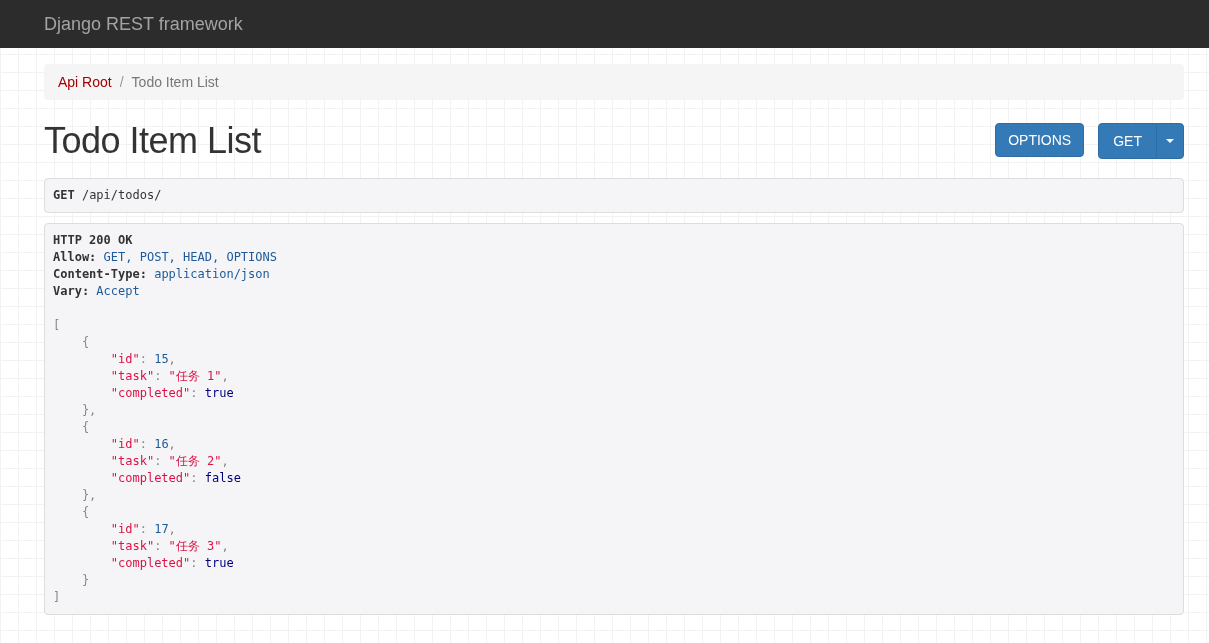 Image resolution: width=1209 pixels, height=643 pixels. Describe the element at coordinates (169, 376) in the screenshot. I see `json-line: "task": "任务 1",` at that location.